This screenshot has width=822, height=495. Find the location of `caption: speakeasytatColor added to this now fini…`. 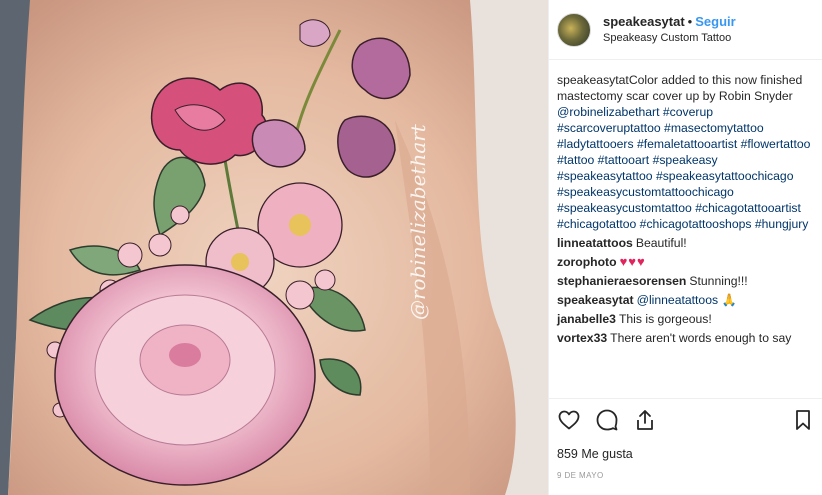

caption: speakeasytatColor added to this now fini… is located at coordinates (686, 152).